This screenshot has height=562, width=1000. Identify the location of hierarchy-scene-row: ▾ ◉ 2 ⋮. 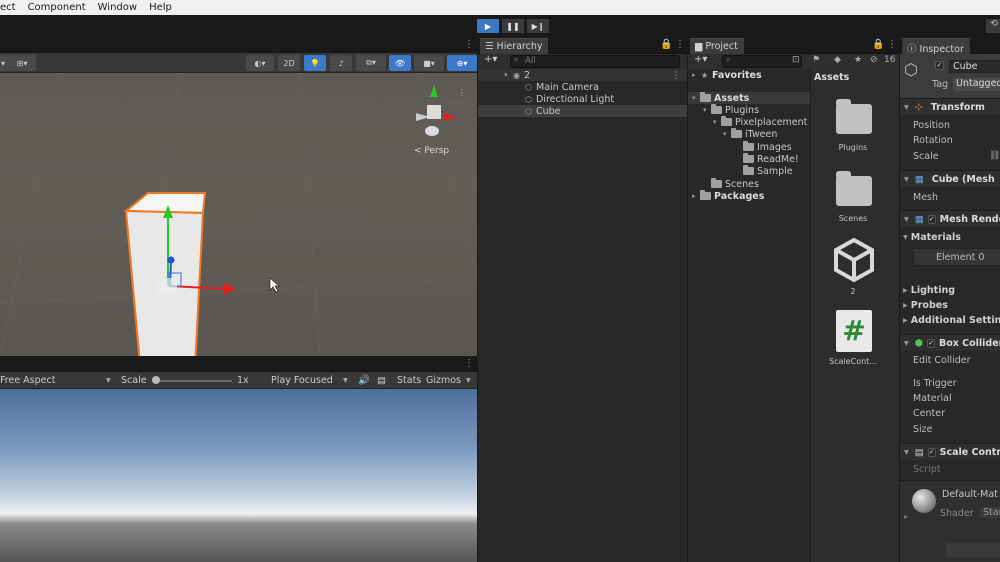
(582, 75).